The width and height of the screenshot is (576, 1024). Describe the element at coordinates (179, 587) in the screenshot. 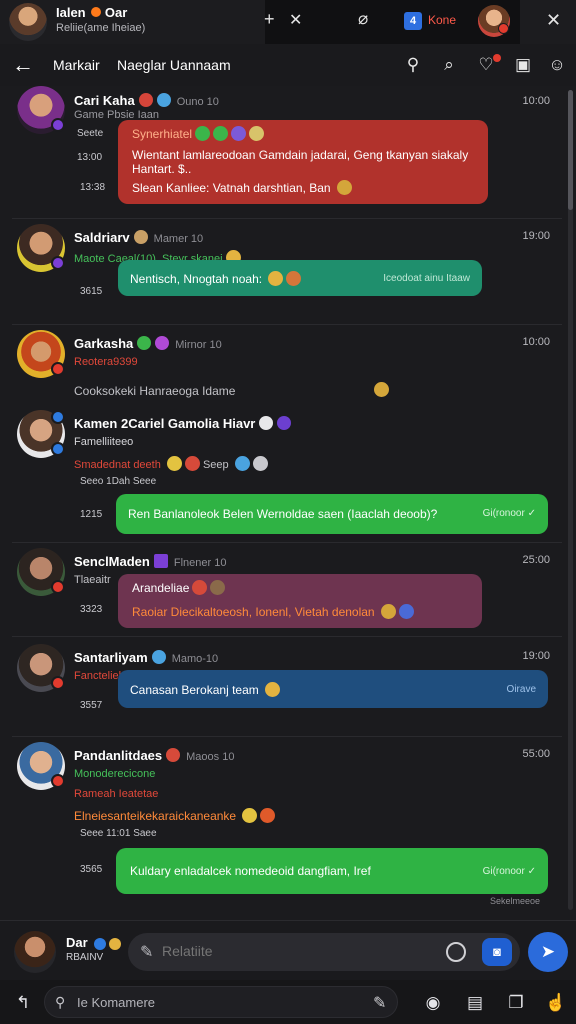

I see `bubble-title: Arandeliae` at that location.